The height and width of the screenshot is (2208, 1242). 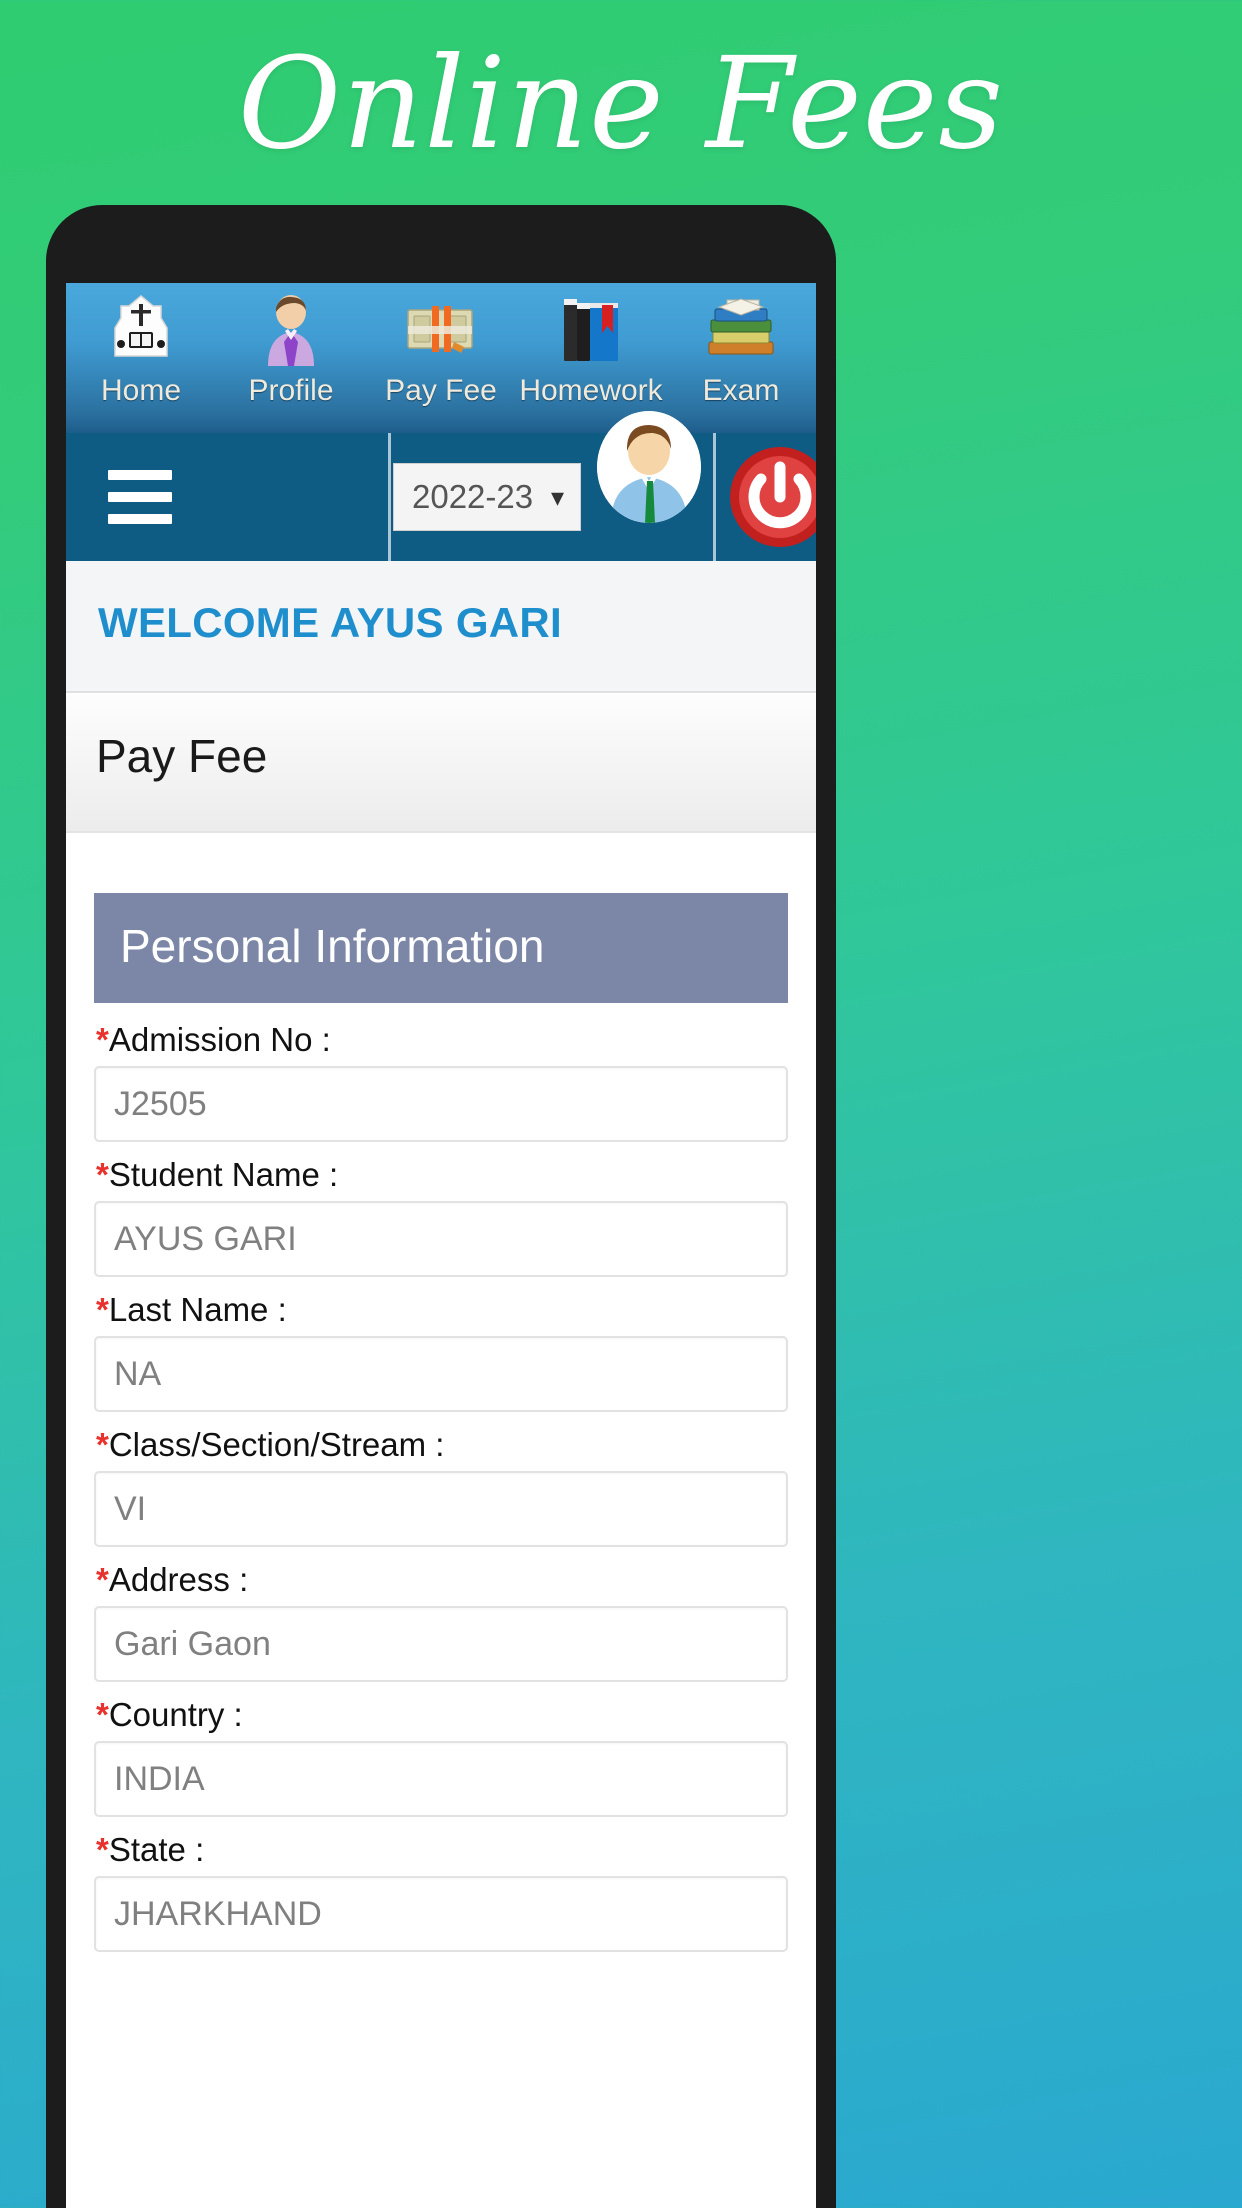 What do you see at coordinates (141, 390) in the screenshot?
I see `nav-label-home: Home` at bounding box center [141, 390].